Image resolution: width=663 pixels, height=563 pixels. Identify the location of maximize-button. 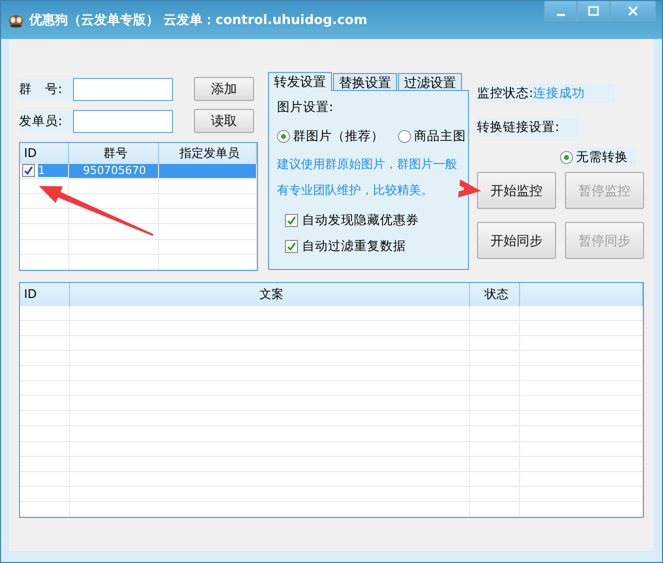
(593, 11).